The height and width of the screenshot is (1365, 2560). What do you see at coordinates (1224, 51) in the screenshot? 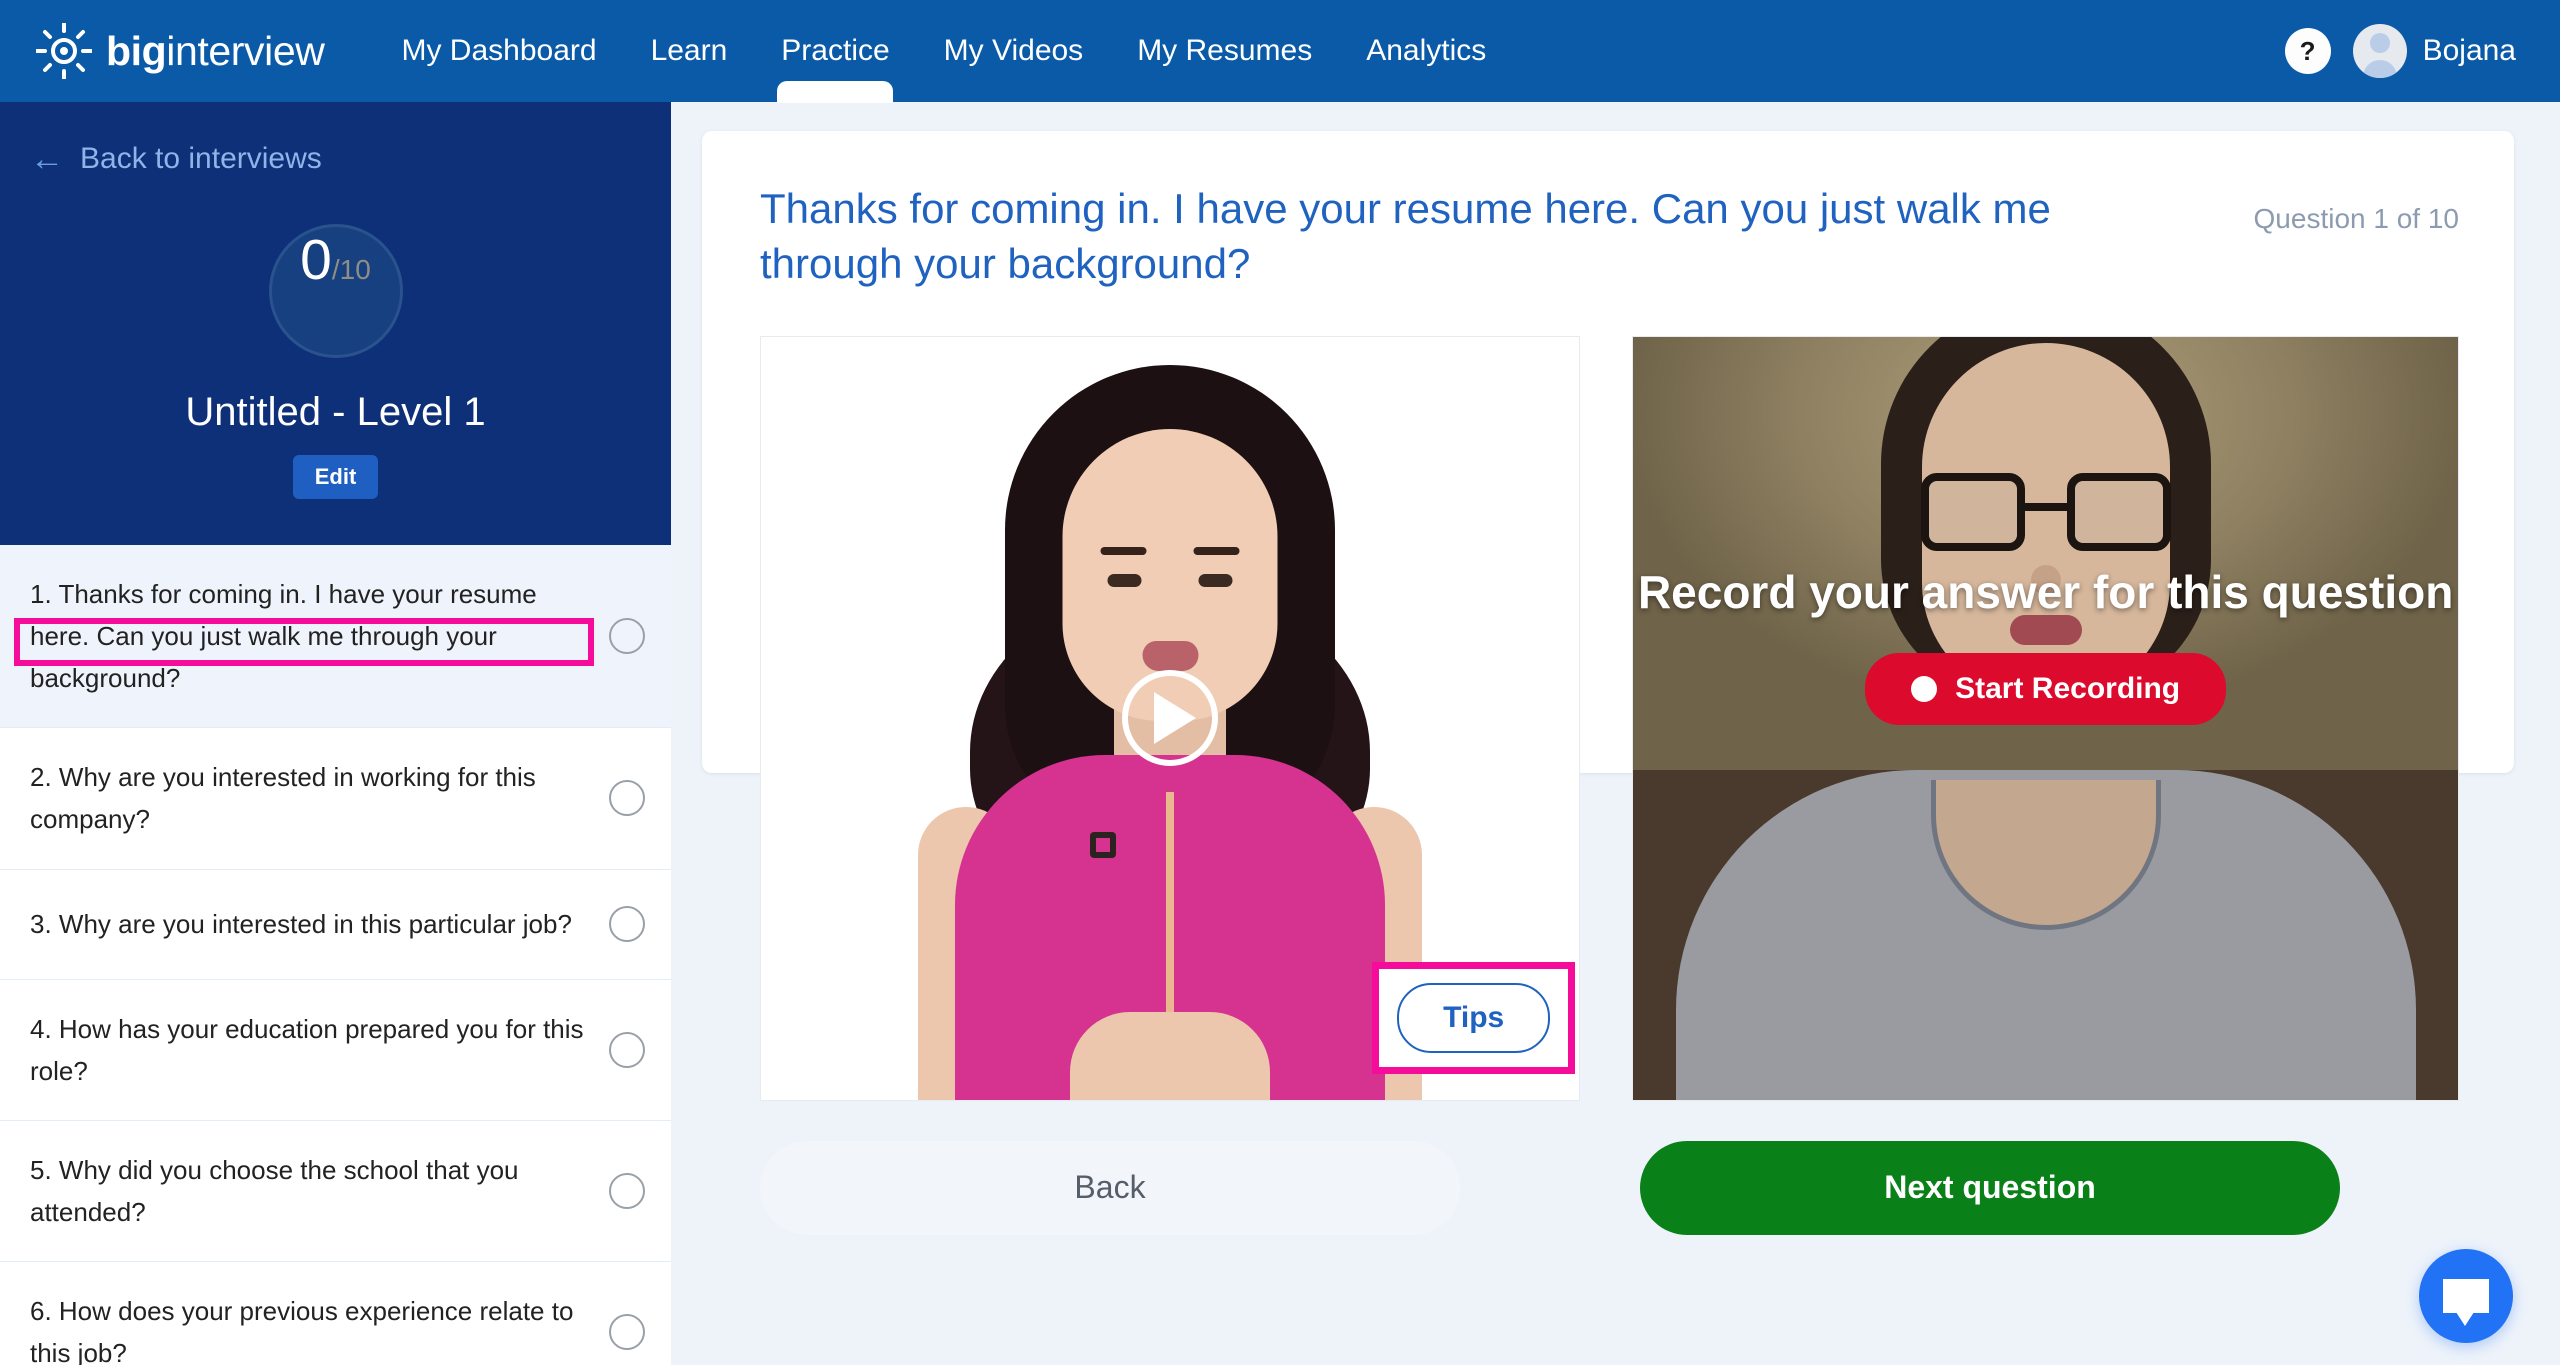
I see `nav-item-my-resumes: My Resumes` at bounding box center [1224, 51].